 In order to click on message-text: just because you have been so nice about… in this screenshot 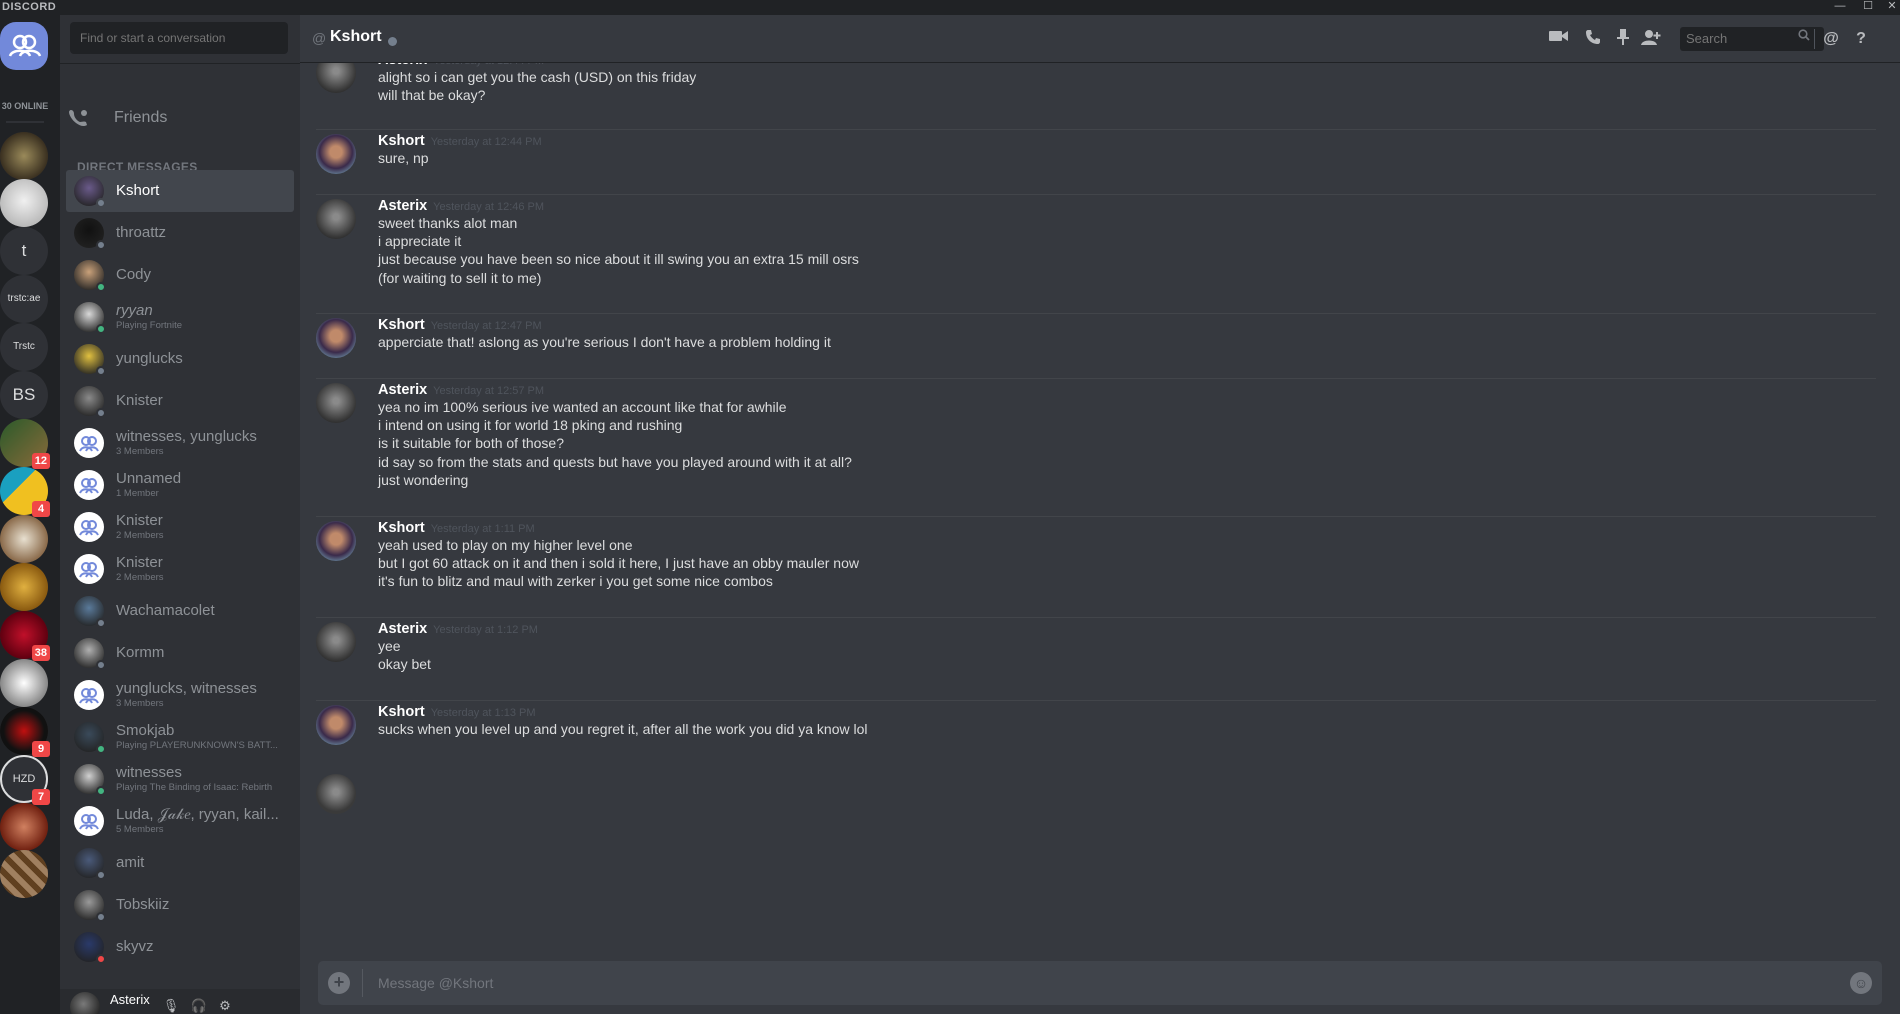, I will do `click(618, 259)`.